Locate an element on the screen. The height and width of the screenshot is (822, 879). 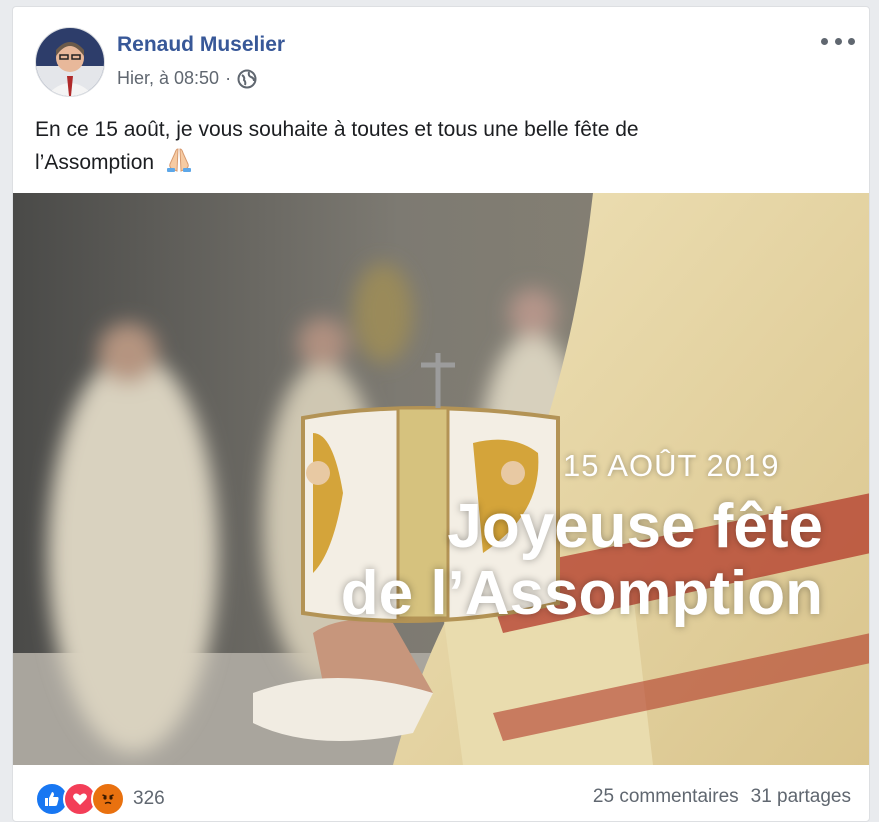
reactions-summary: 326 is located at coordinates (100, 799).